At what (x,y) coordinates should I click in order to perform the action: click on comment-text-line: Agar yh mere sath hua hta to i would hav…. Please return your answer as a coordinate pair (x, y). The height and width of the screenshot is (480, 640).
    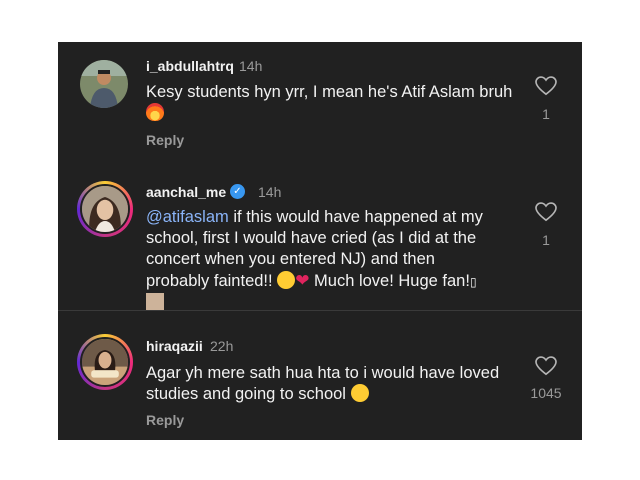
    Looking at the image, I should click on (323, 373).